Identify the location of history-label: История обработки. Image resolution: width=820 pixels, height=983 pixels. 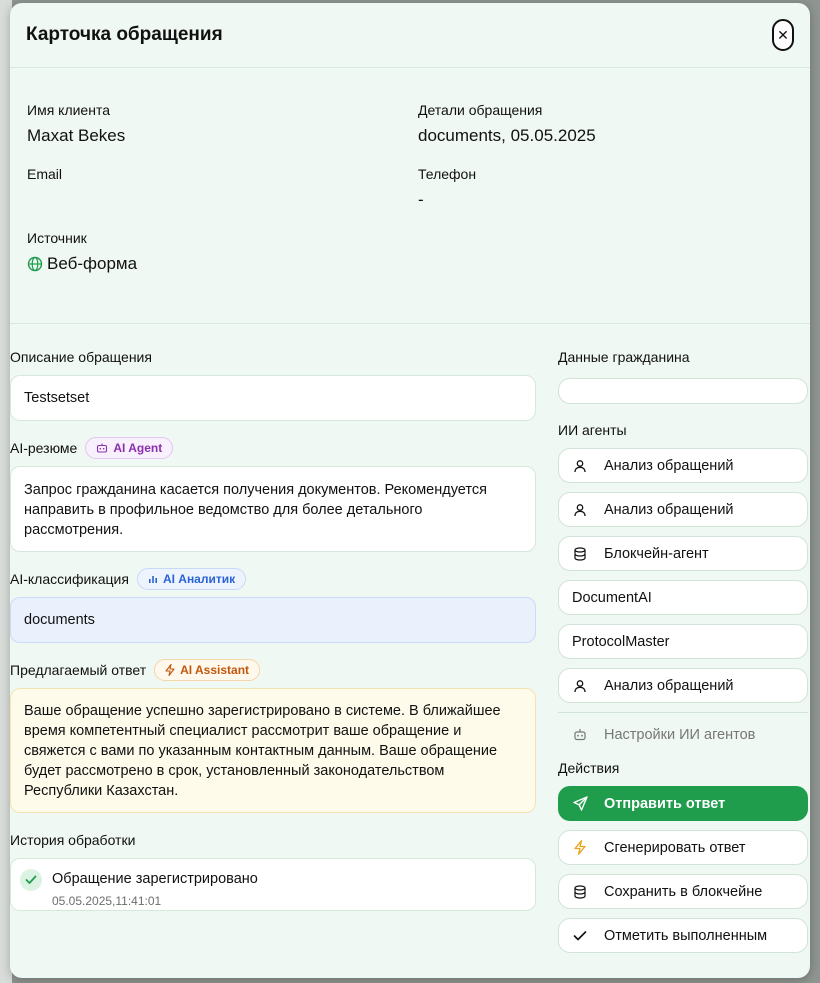
(273, 840).